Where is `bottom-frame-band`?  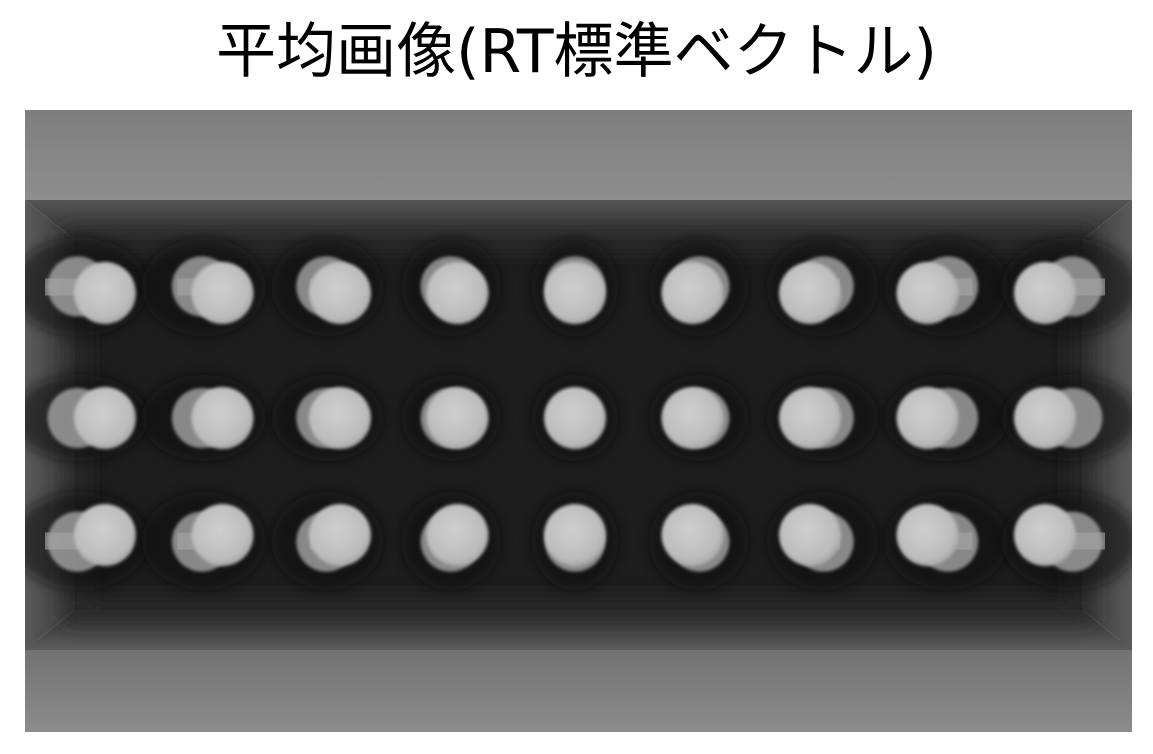 bottom-frame-band is located at coordinates (578, 686).